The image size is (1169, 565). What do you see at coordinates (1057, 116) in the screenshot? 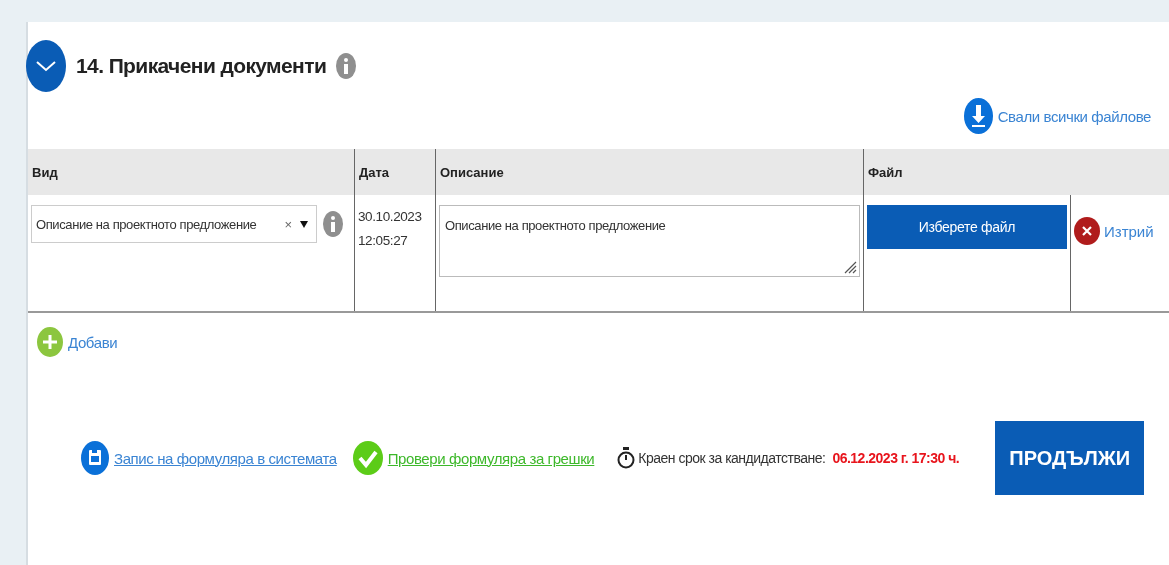
I see `download-all-link: Свали всички файлове` at bounding box center [1057, 116].